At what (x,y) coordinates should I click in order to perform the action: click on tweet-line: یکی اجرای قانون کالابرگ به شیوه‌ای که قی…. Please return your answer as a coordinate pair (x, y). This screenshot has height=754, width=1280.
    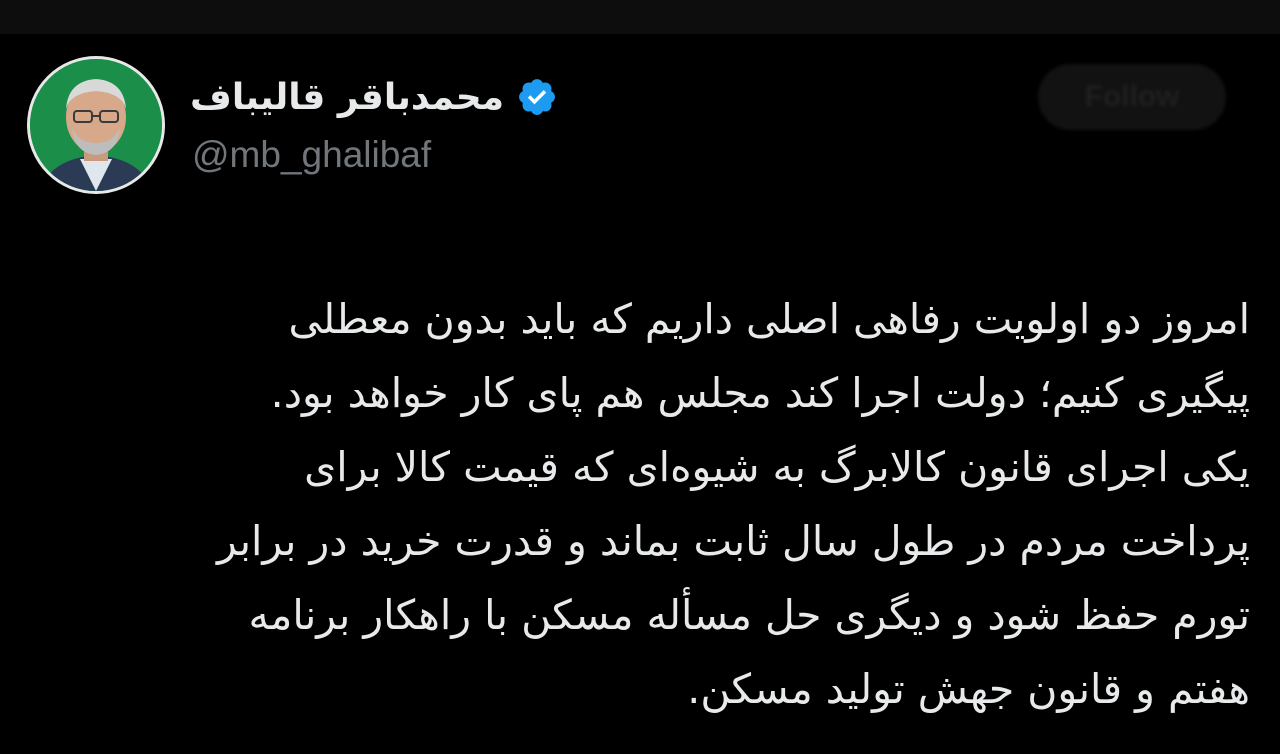
    Looking at the image, I should click on (777, 467).